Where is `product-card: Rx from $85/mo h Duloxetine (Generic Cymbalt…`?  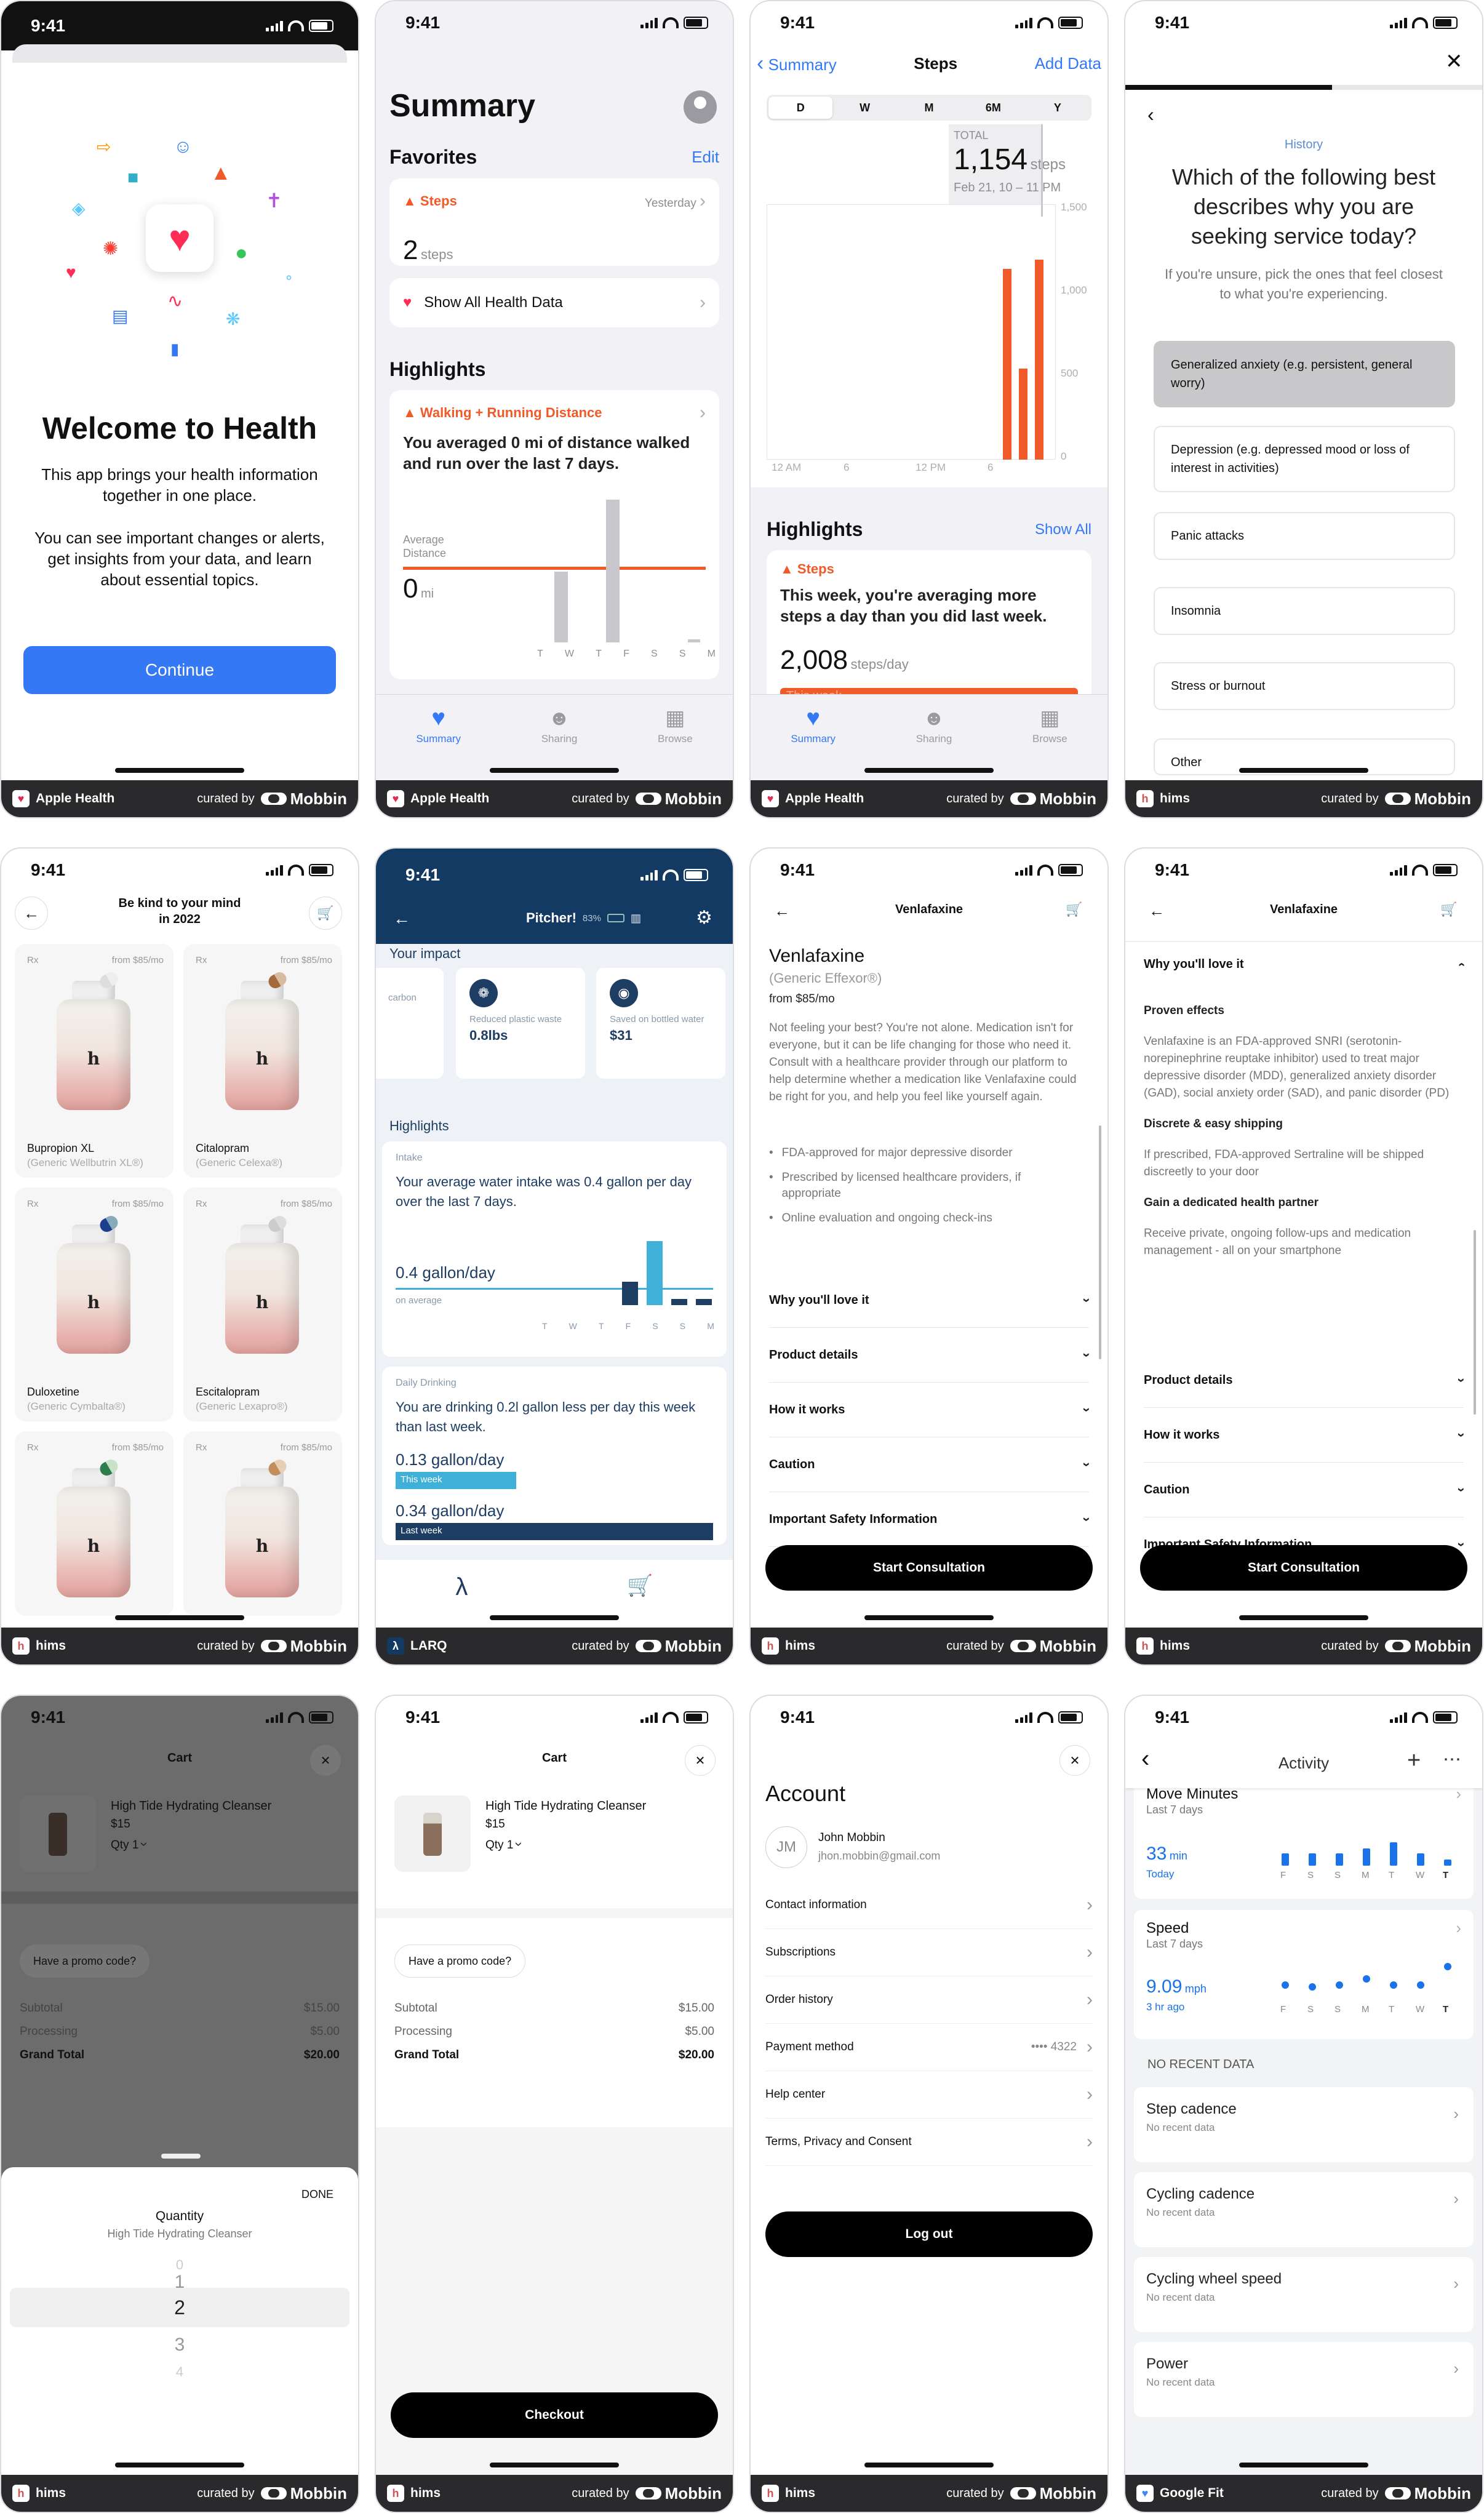 product-card: Rx from $85/mo h Duloxetine (Generic Cymbalt… is located at coordinates (94, 1304).